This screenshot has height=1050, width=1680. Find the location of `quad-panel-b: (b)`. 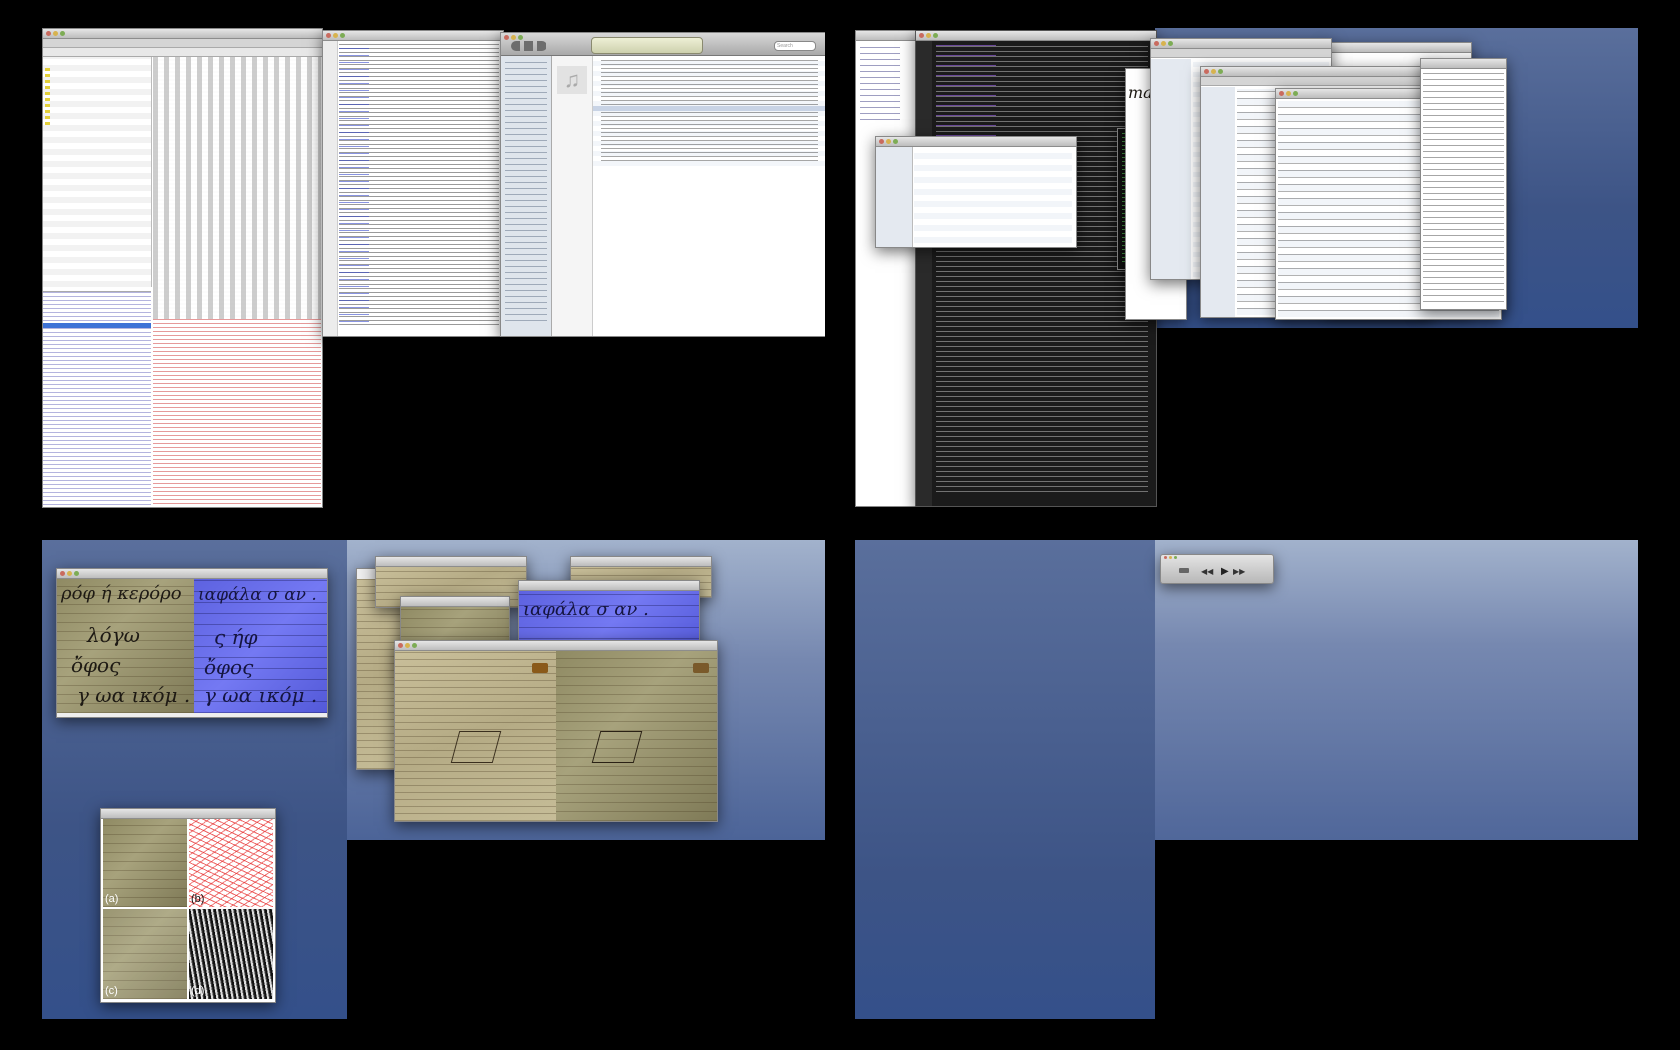

quad-panel-b: (b) is located at coordinates (231, 863).